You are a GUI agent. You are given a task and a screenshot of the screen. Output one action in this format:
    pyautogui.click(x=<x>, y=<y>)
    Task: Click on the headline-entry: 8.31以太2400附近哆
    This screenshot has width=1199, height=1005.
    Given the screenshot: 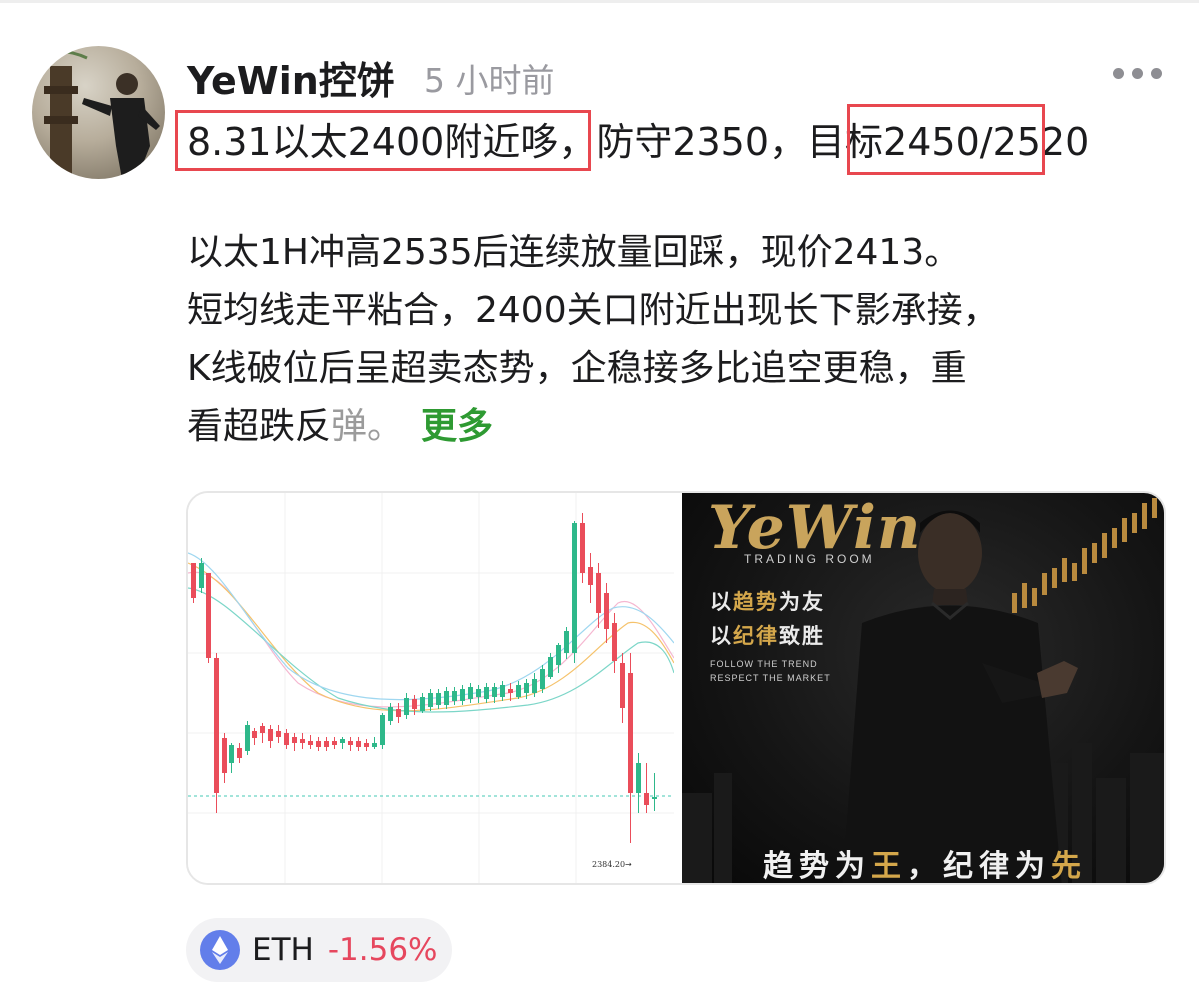 What is the action you would take?
    pyautogui.click(x=373, y=142)
    